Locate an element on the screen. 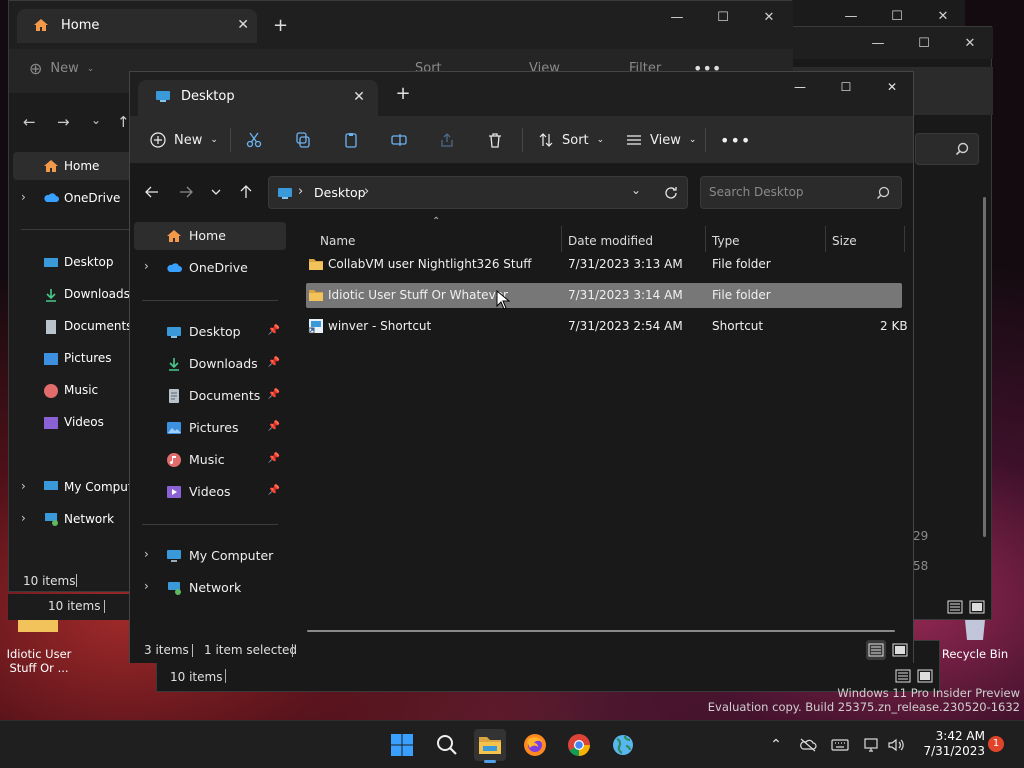 Image resolution: width=1024 pixels, height=768 pixels. network-status-icon is located at coordinates (872, 745).